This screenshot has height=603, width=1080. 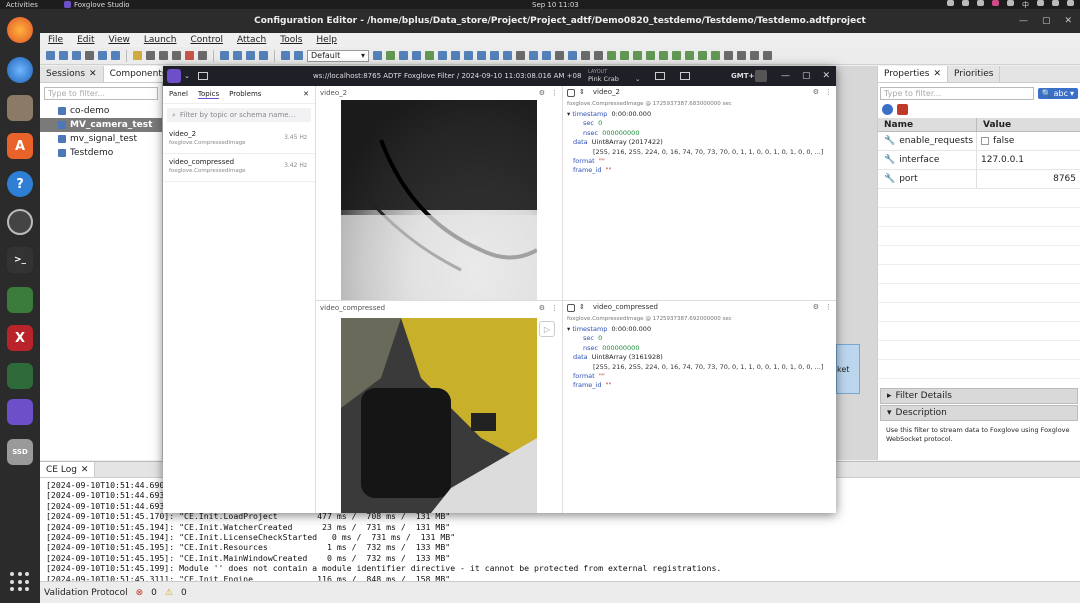 I want to click on abc-filter-button: 🔍 abc ▾, so click(x=1057, y=93).